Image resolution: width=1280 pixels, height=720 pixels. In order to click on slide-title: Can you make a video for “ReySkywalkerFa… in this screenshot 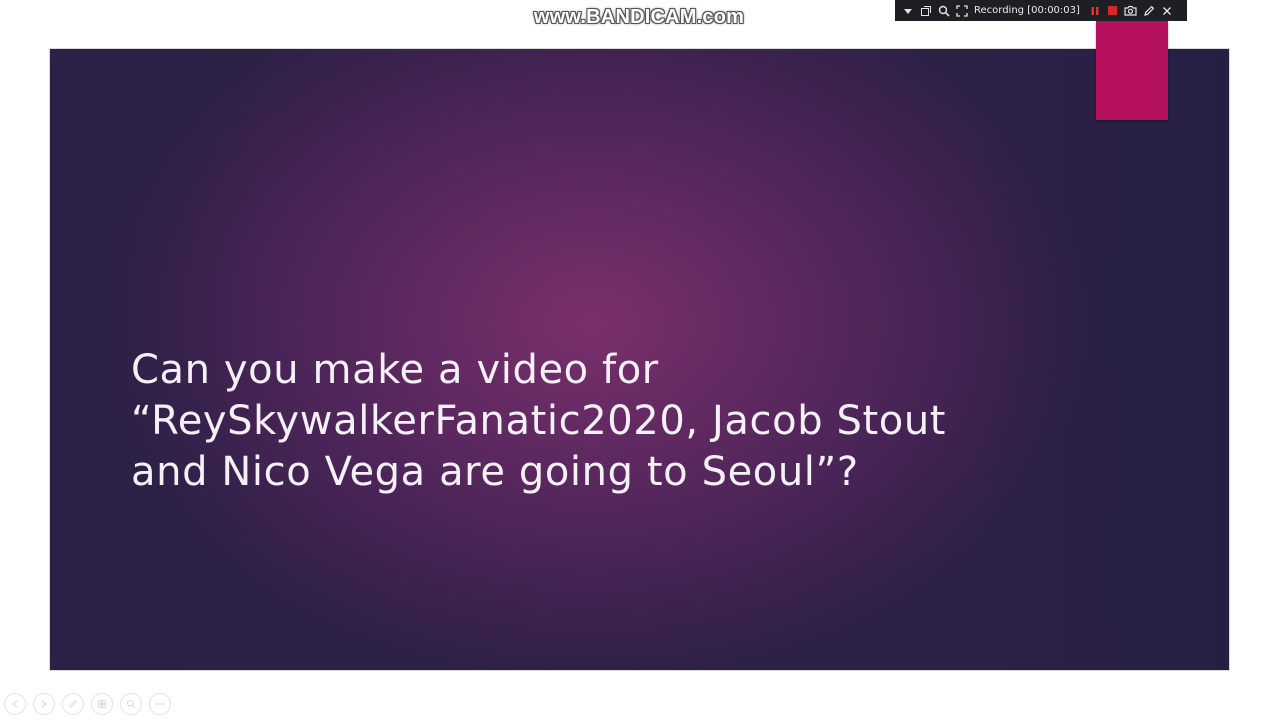, I will do `click(539, 421)`.